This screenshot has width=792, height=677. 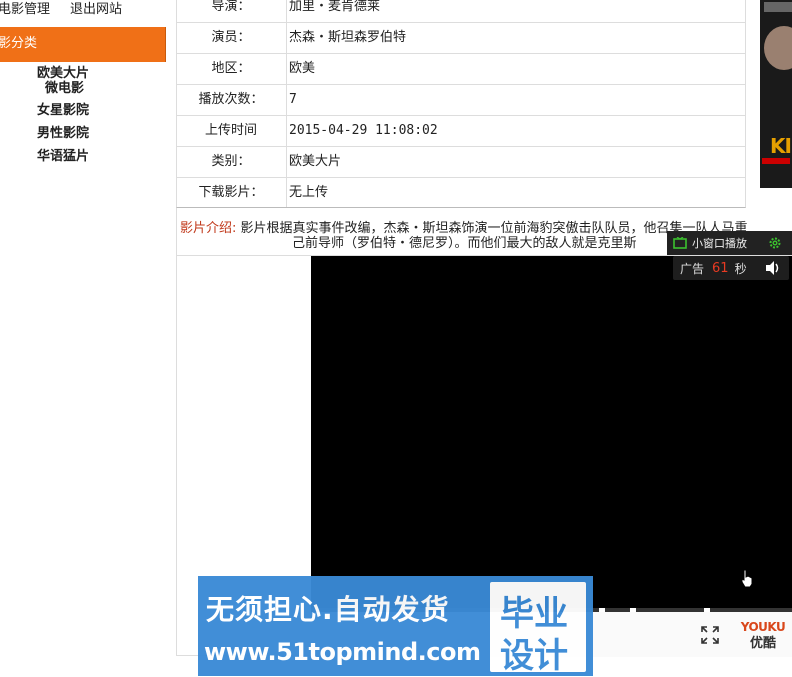 What do you see at coordinates (740, 268) in the screenshot?
I see `ad-unit: 秒` at bounding box center [740, 268].